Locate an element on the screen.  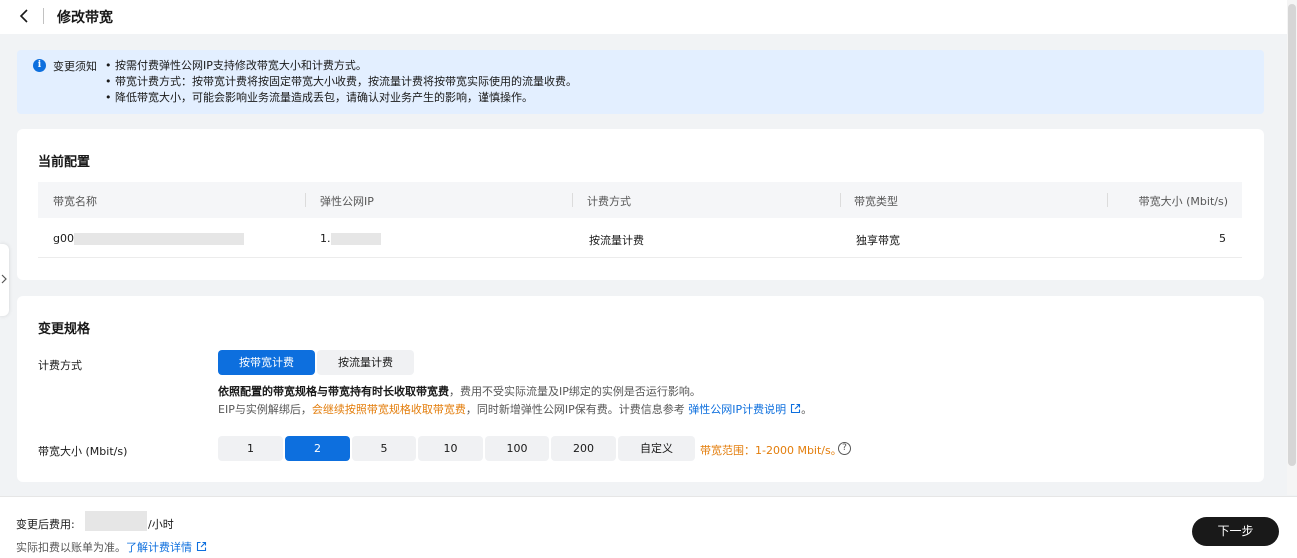
table-row: g00 1. 按流量计费 独享带宽 5 is located at coordinates (640, 238).